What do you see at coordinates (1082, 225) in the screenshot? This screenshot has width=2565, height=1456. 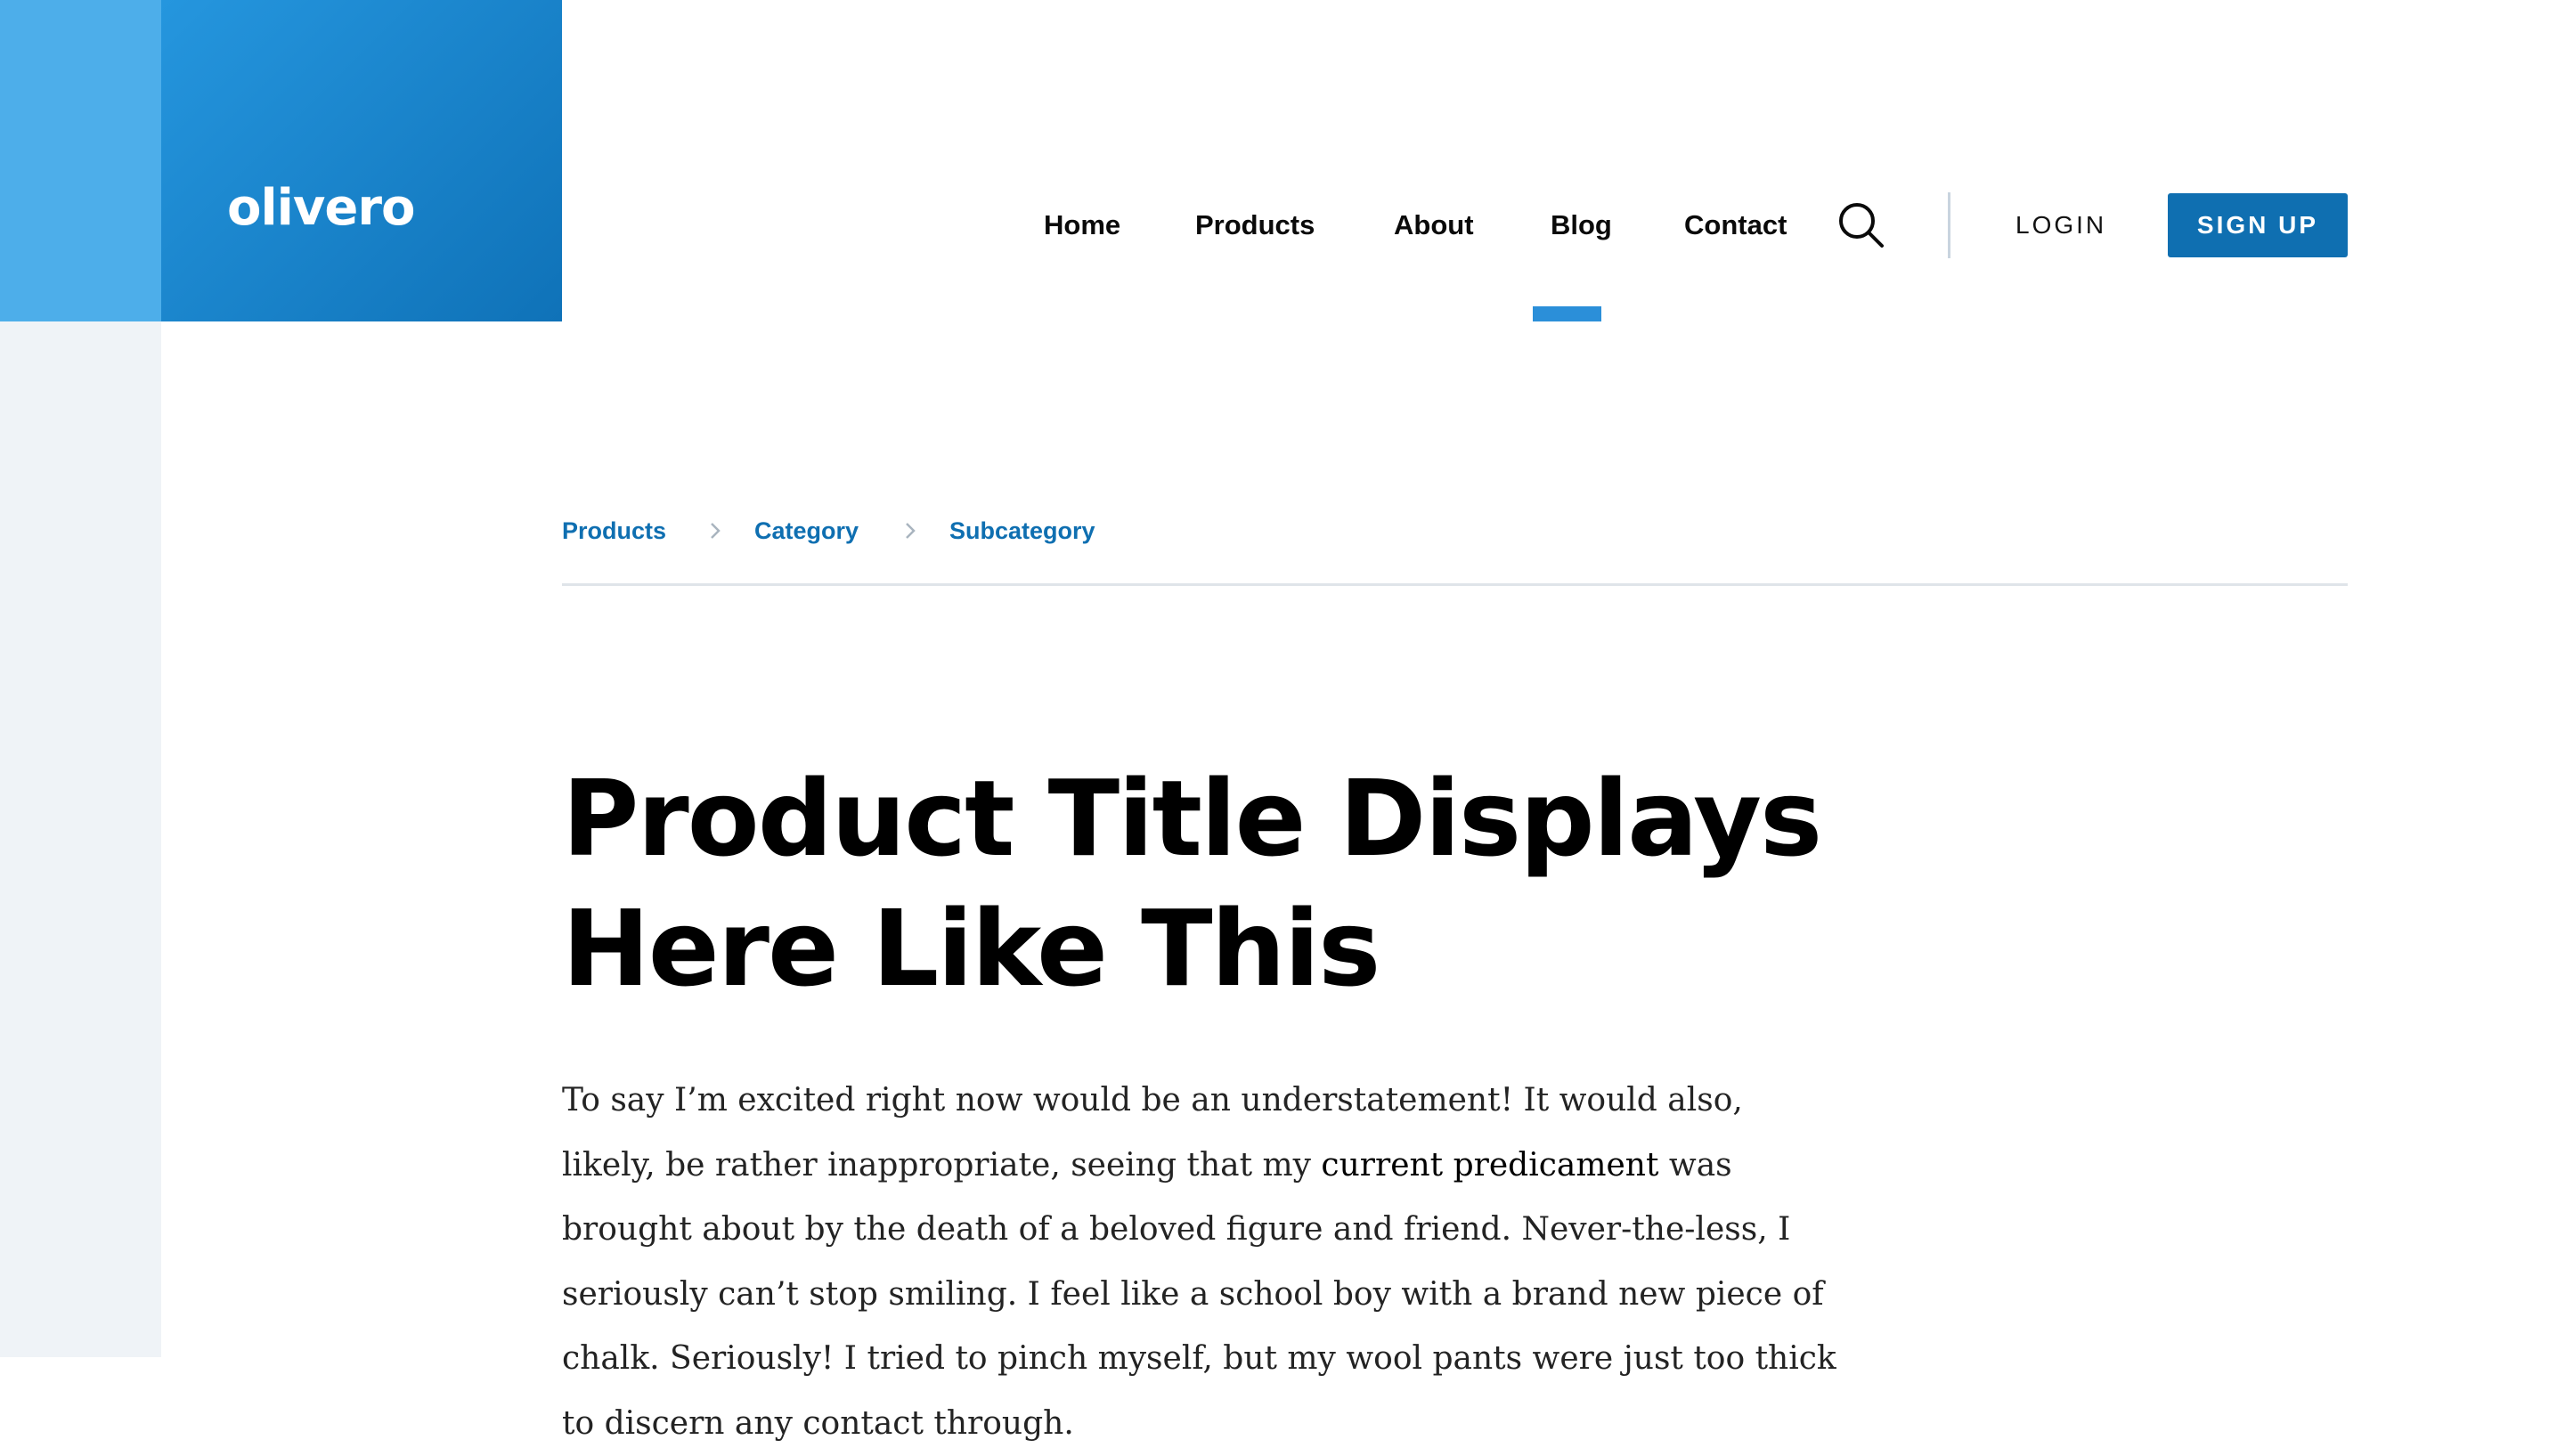 I see `nav-item-home: Home` at bounding box center [1082, 225].